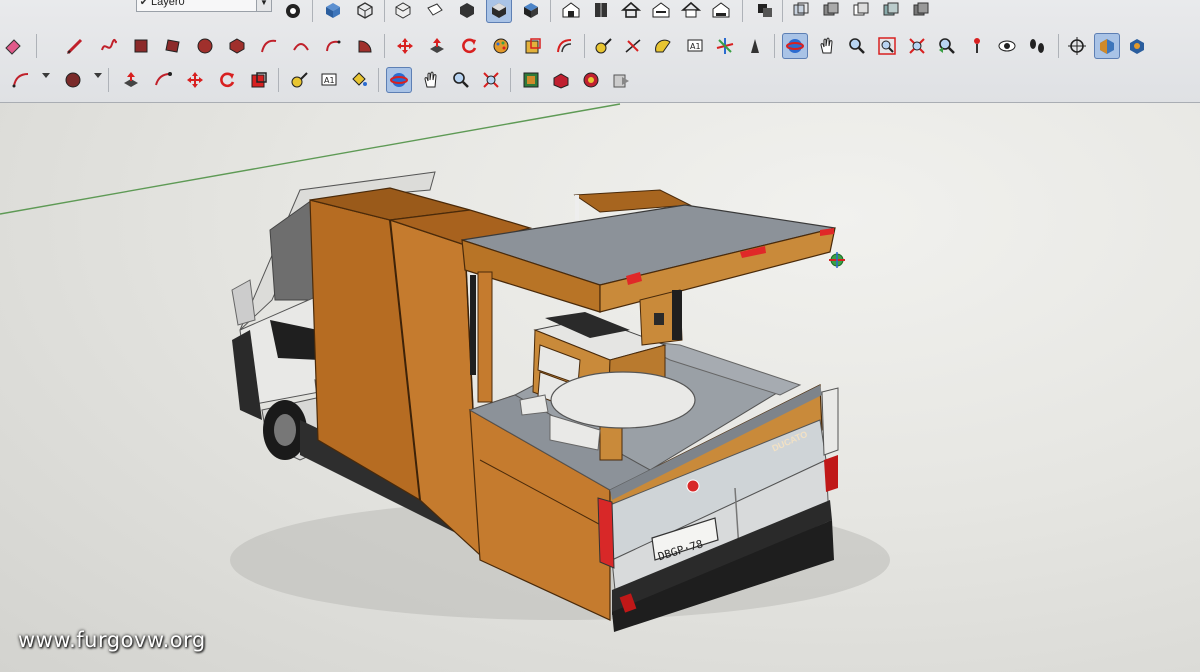 Image resolution: width=1200 pixels, height=672 pixels. What do you see at coordinates (561, 80) in the screenshot?
I see `extension-warehouse-icon` at bounding box center [561, 80].